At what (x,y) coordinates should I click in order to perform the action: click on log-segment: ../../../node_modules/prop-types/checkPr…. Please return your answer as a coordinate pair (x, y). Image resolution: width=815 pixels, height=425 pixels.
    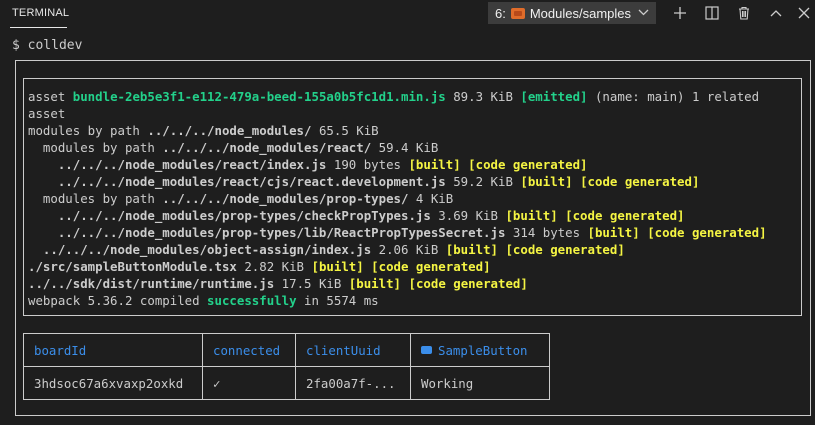
    Looking at the image, I should click on (244, 215).